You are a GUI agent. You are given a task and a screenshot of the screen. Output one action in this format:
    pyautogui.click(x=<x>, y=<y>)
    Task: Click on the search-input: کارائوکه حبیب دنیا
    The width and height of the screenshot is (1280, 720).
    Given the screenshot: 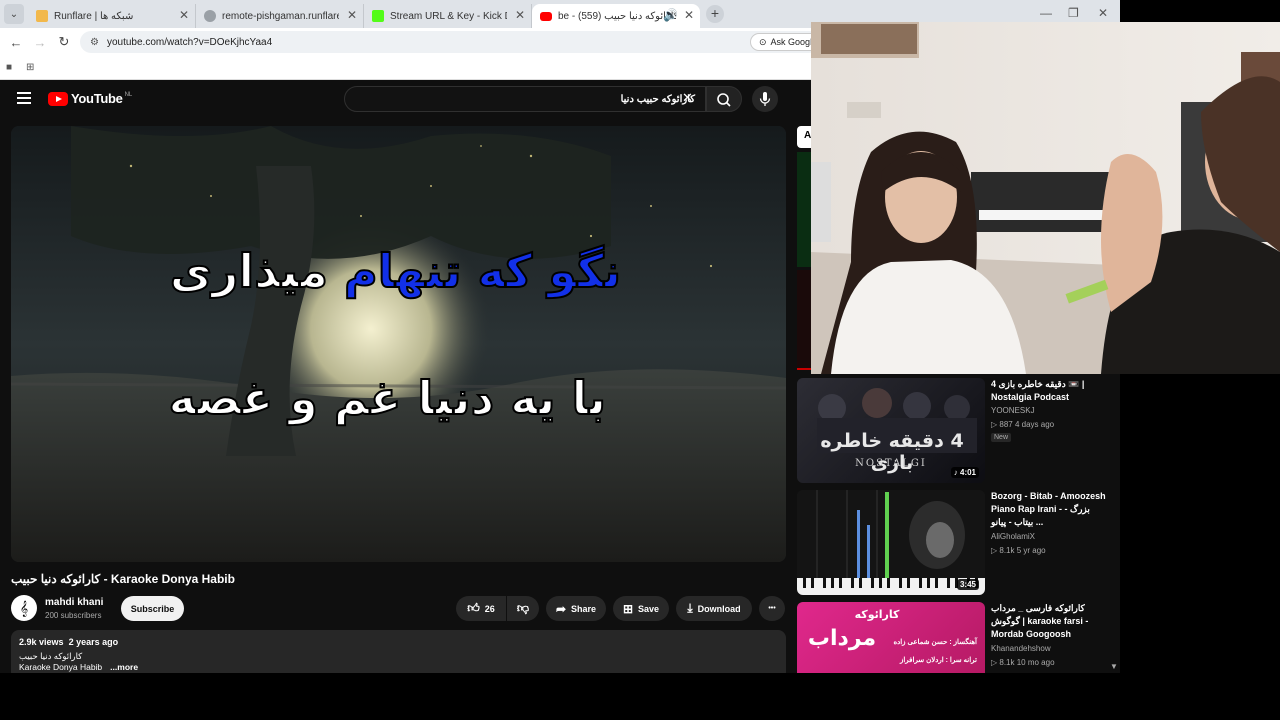 What is the action you would take?
    pyautogui.click(x=525, y=99)
    